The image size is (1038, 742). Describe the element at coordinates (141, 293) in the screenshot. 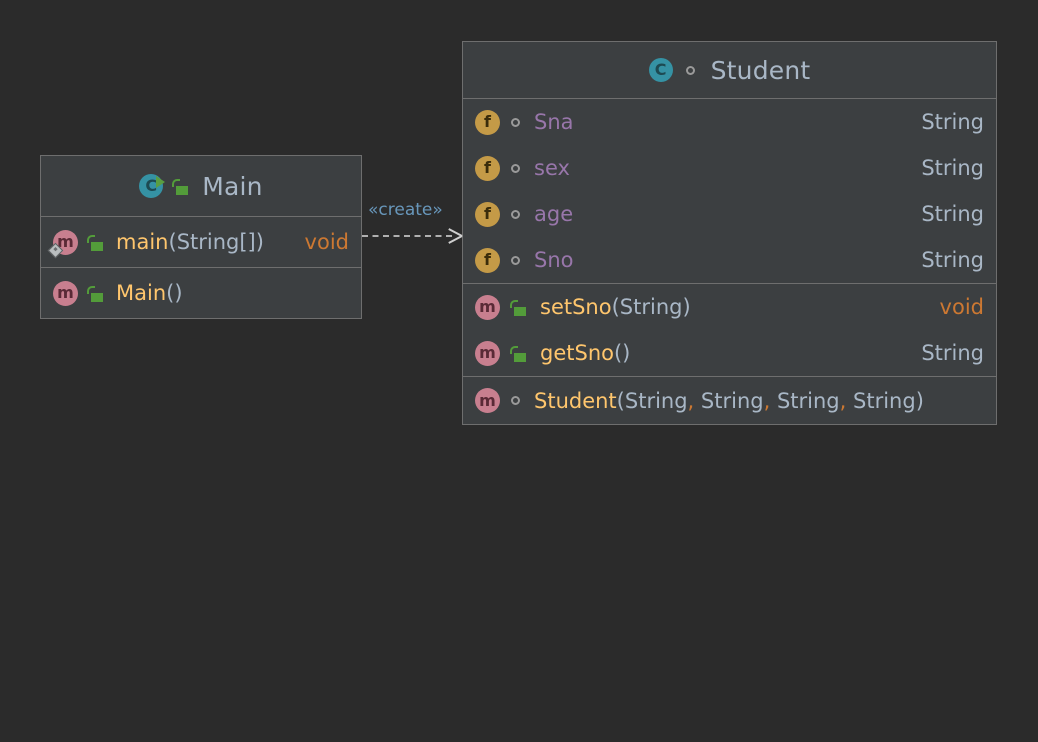

I see `member-name: Main` at that location.